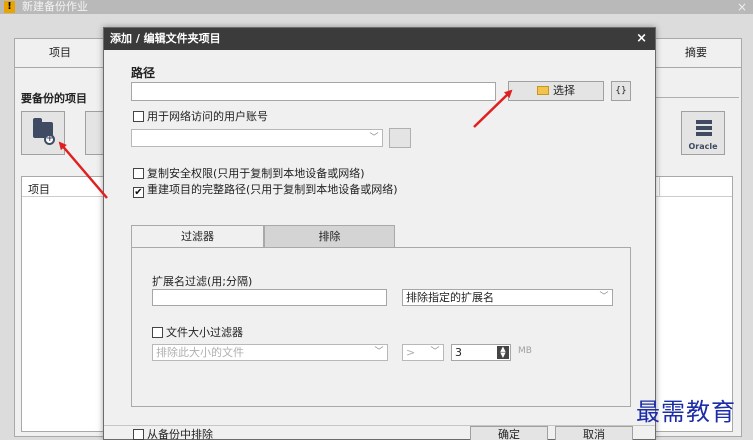 The width and height of the screenshot is (753, 440). Describe the element at coordinates (200, 352) in the screenshot. I see `size-mode-value: 排除此大小的文件` at that location.